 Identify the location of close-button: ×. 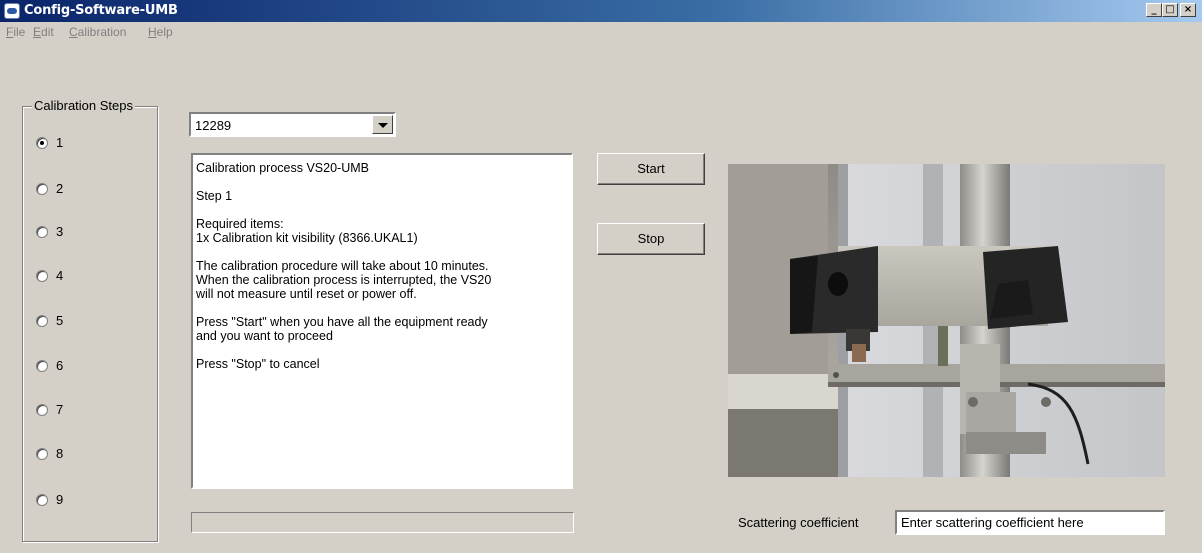
(1188, 10).